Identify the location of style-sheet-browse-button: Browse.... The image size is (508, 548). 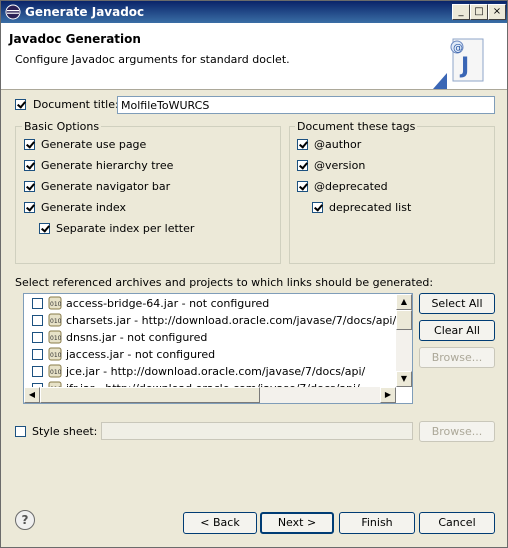
(457, 431).